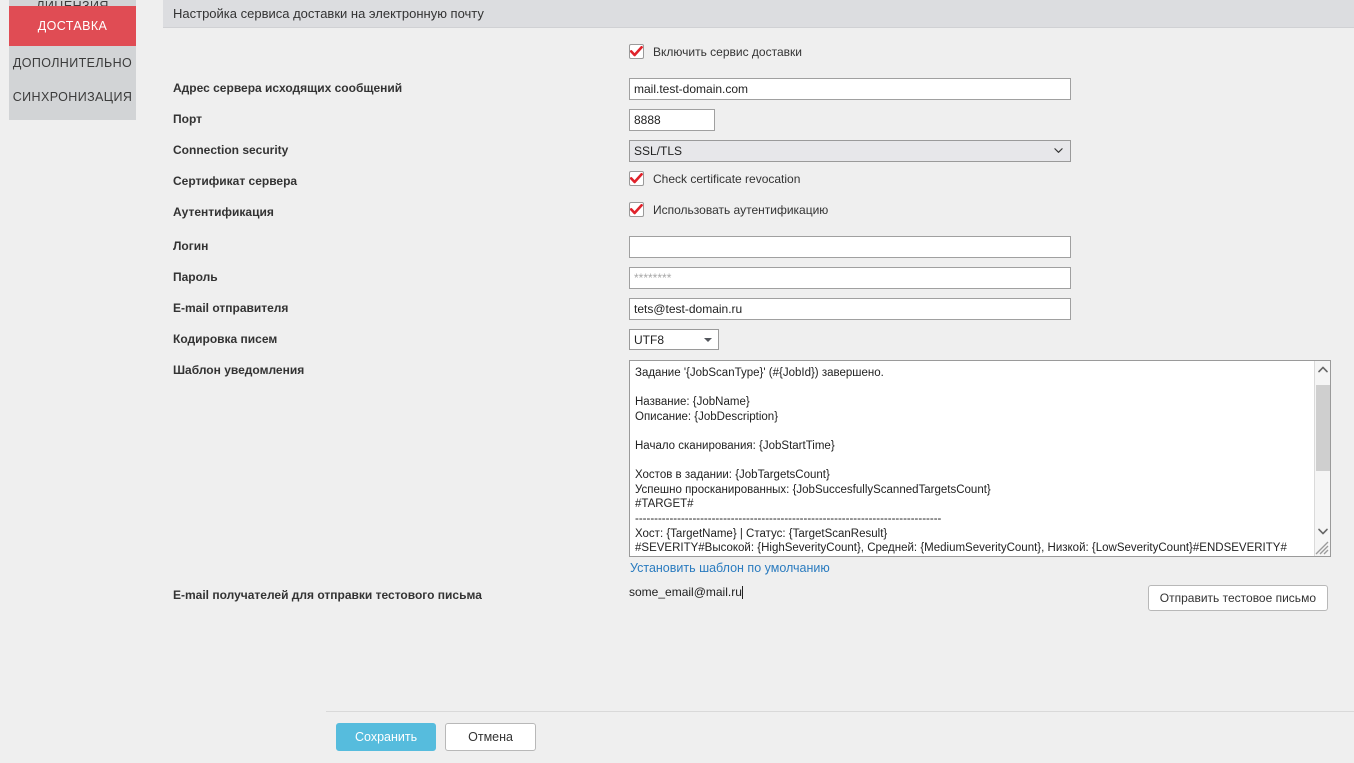 This screenshot has width=1354, height=763. I want to click on label-server-certificate: Сертификат сервера, so click(235, 181).